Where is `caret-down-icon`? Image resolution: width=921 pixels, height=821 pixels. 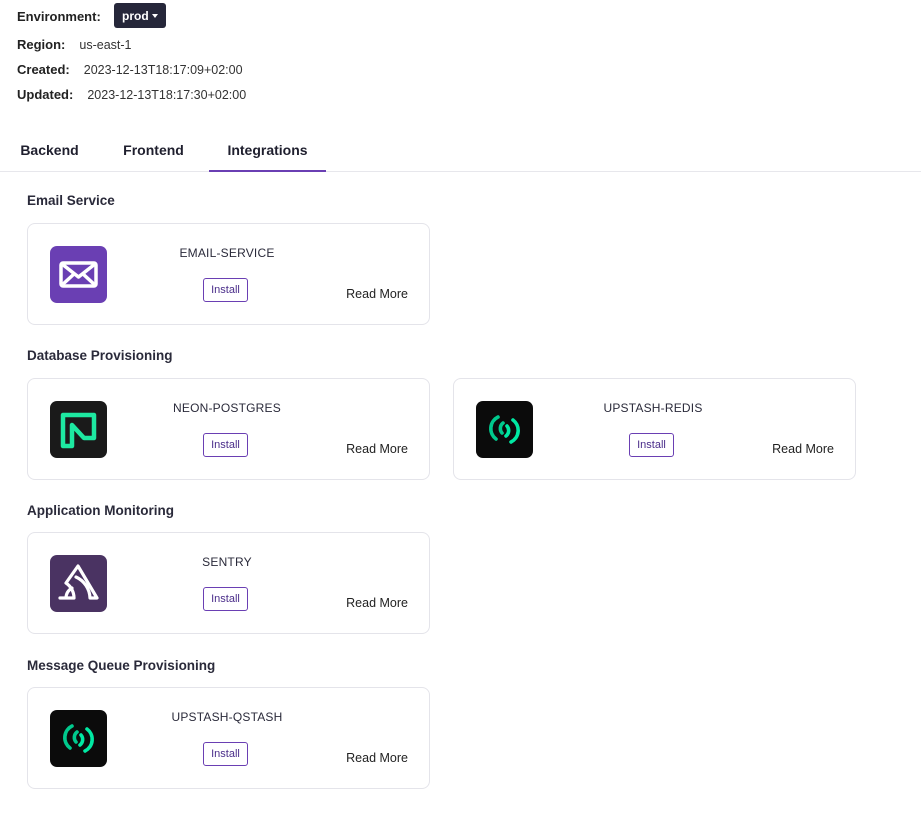 caret-down-icon is located at coordinates (154, 16).